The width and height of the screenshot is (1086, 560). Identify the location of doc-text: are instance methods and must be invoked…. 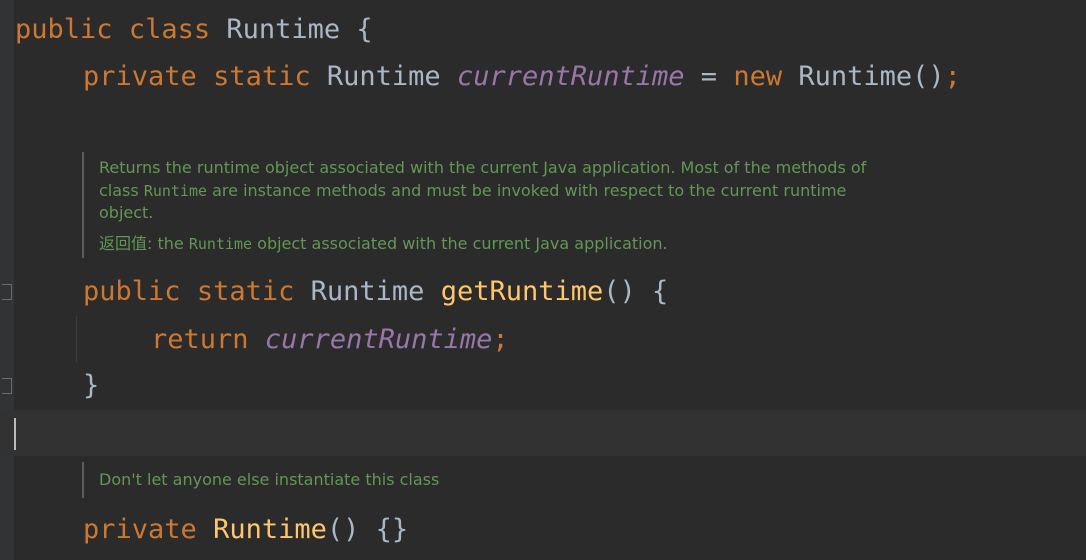
(527, 190).